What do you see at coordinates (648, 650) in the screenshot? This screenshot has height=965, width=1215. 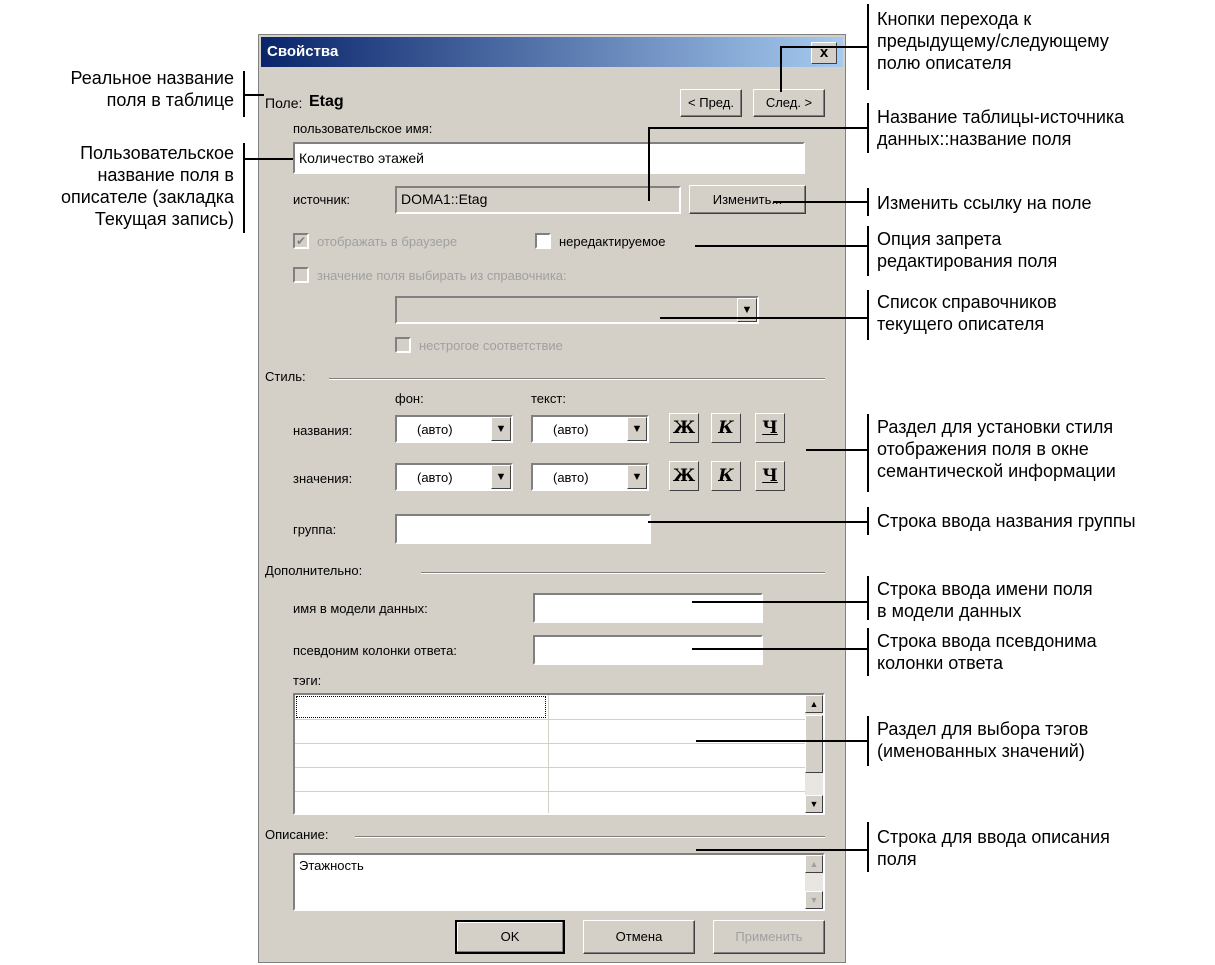 I see `alias-input` at bounding box center [648, 650].